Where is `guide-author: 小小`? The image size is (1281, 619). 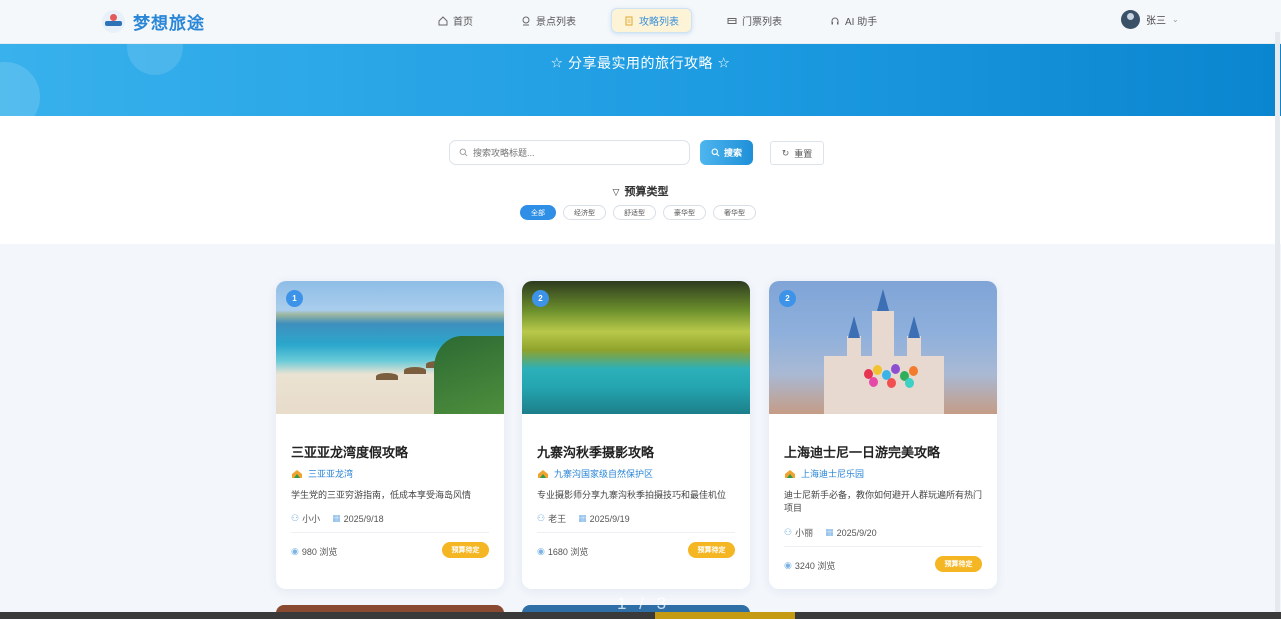
guide-author: 小小 is located at coordinates (311, 519).